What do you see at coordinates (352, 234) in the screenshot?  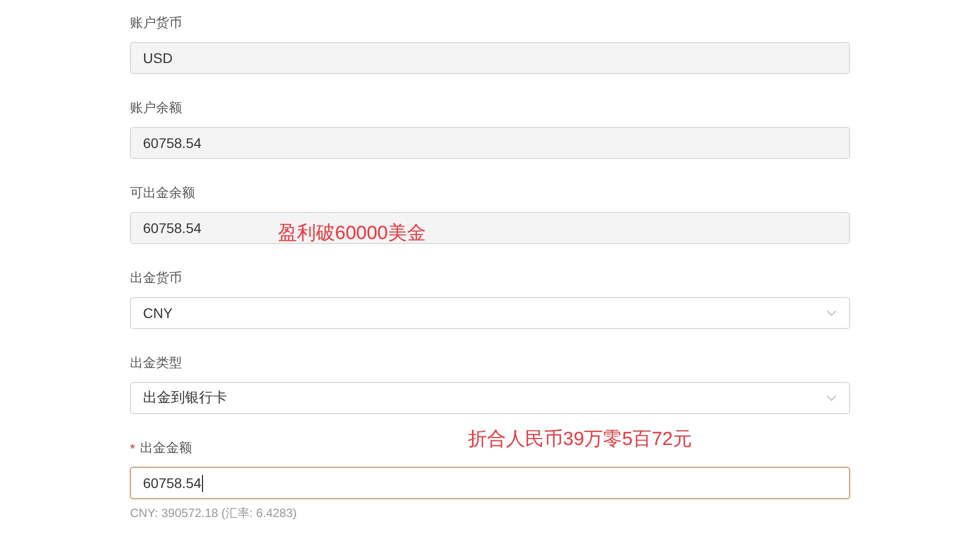 I see `annotation-text: 盈利破60000美金` at bounding box center [352, 234].